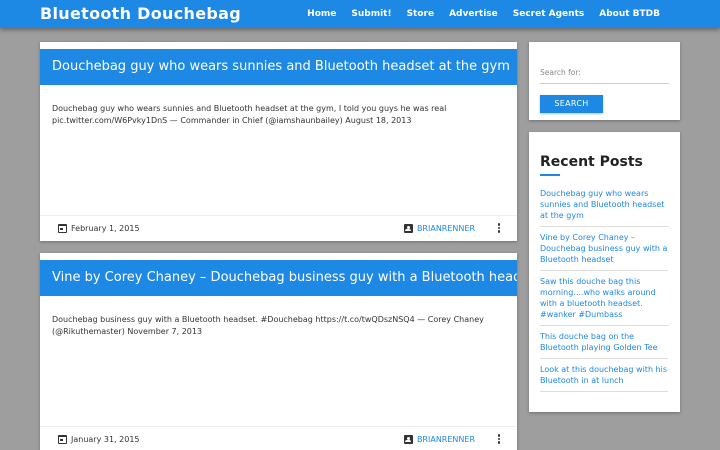  I want to click on post-footer: February 1, 2015 BRIANRENNER, so click(278, 228).